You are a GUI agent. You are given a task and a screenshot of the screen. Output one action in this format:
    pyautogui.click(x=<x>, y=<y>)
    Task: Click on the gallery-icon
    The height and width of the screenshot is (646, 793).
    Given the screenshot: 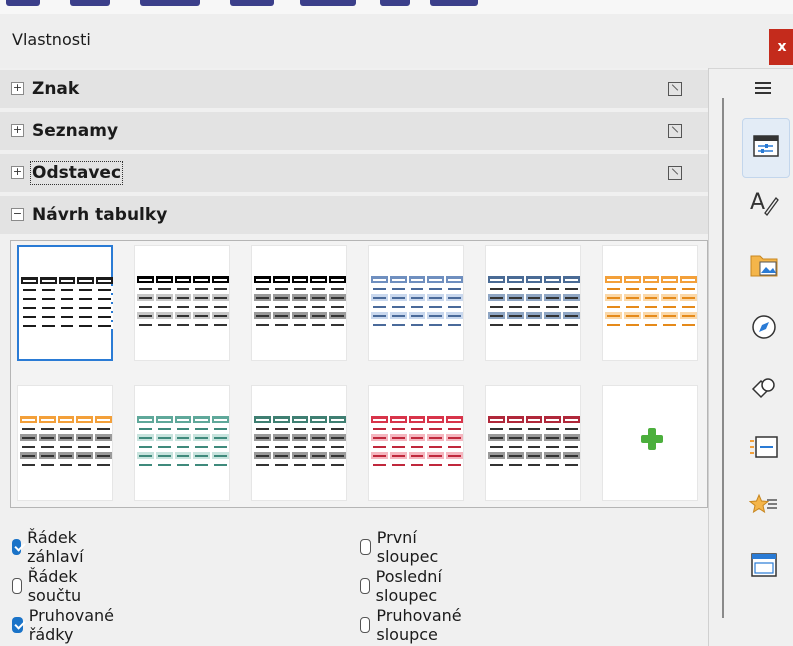 What is the action you would take?
    pyautogui.click(x=764, y=267)
    